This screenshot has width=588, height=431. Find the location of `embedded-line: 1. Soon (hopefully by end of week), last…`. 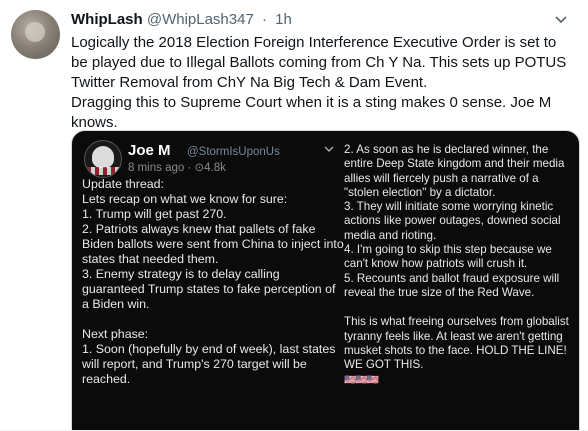

embedded-line: 1. Soon (hopefully by end of week), last… is located at coordinates (209, 364).